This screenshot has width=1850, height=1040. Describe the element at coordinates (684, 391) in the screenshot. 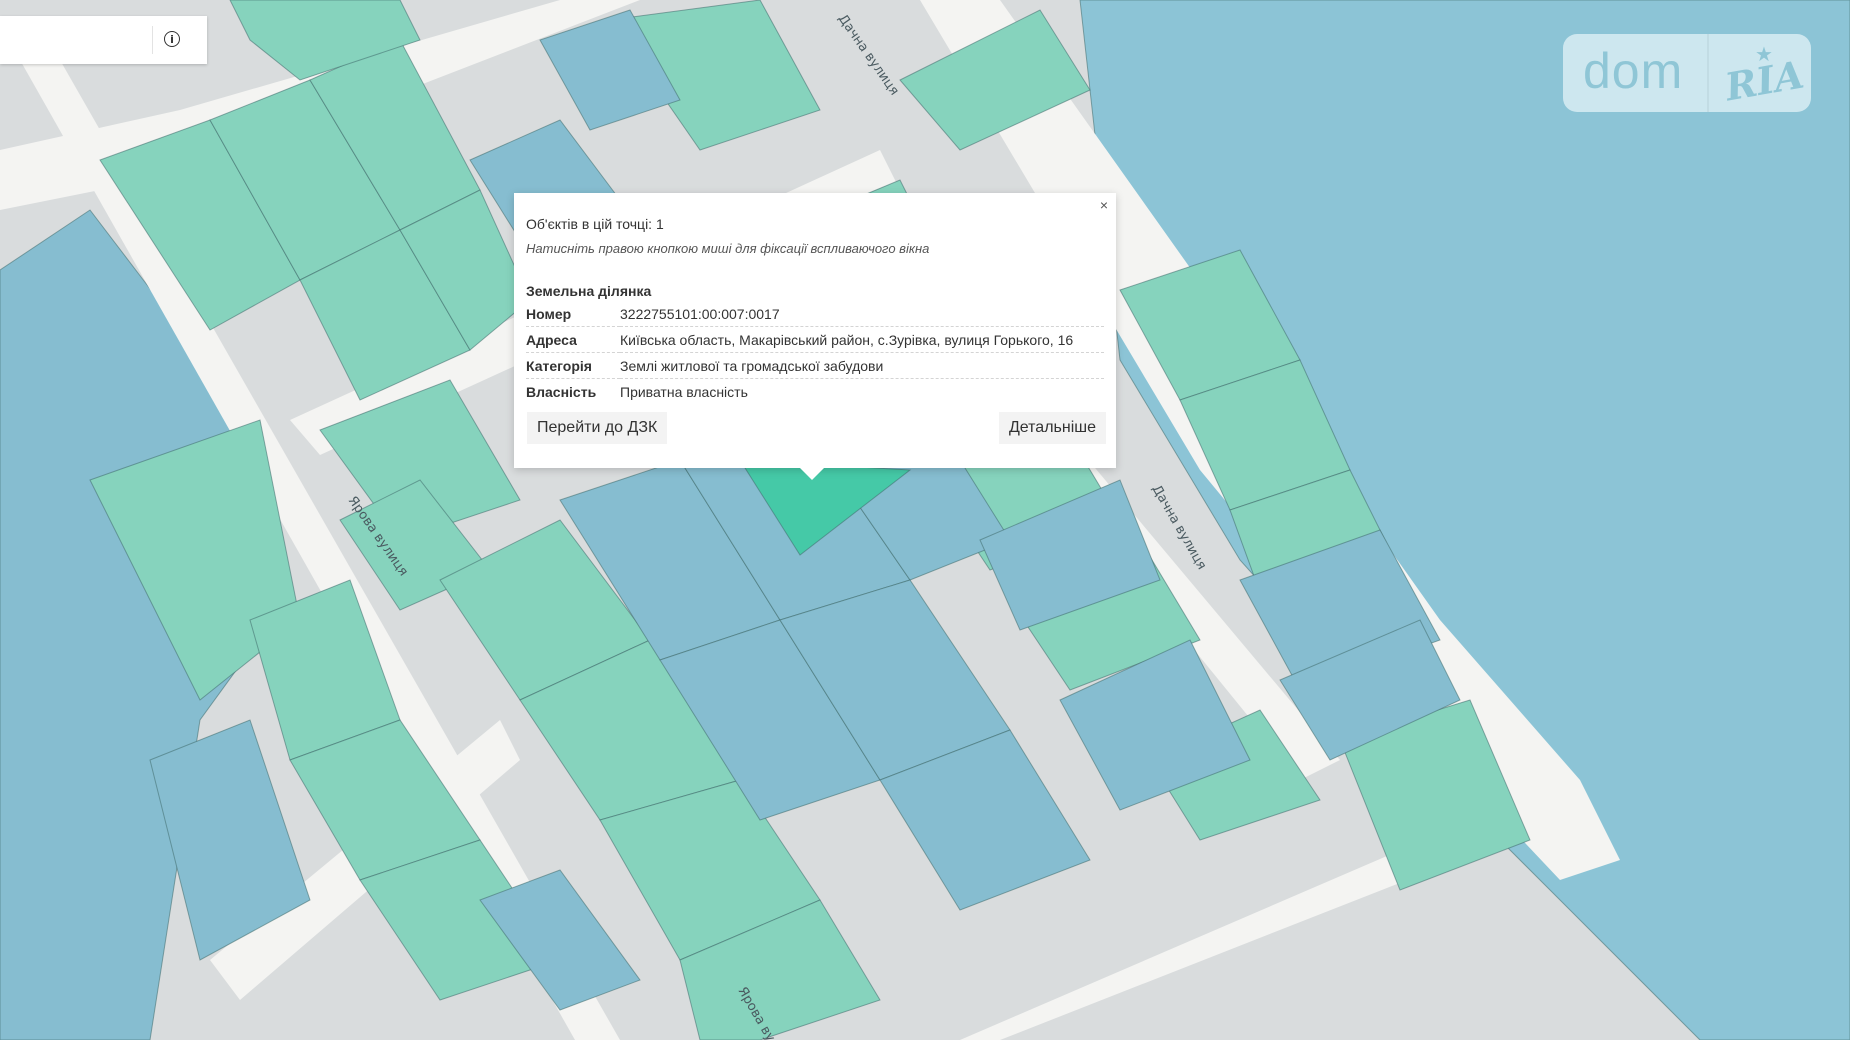

I see `property-value: Приватна власність` at that location.